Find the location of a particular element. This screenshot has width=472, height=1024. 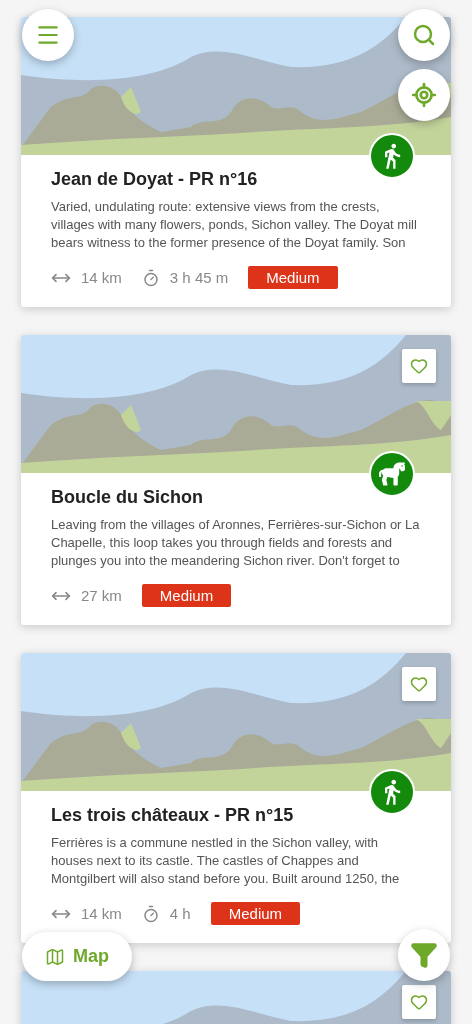

trail-title: Boucle du Sichon is located at coordinates (127, 497).